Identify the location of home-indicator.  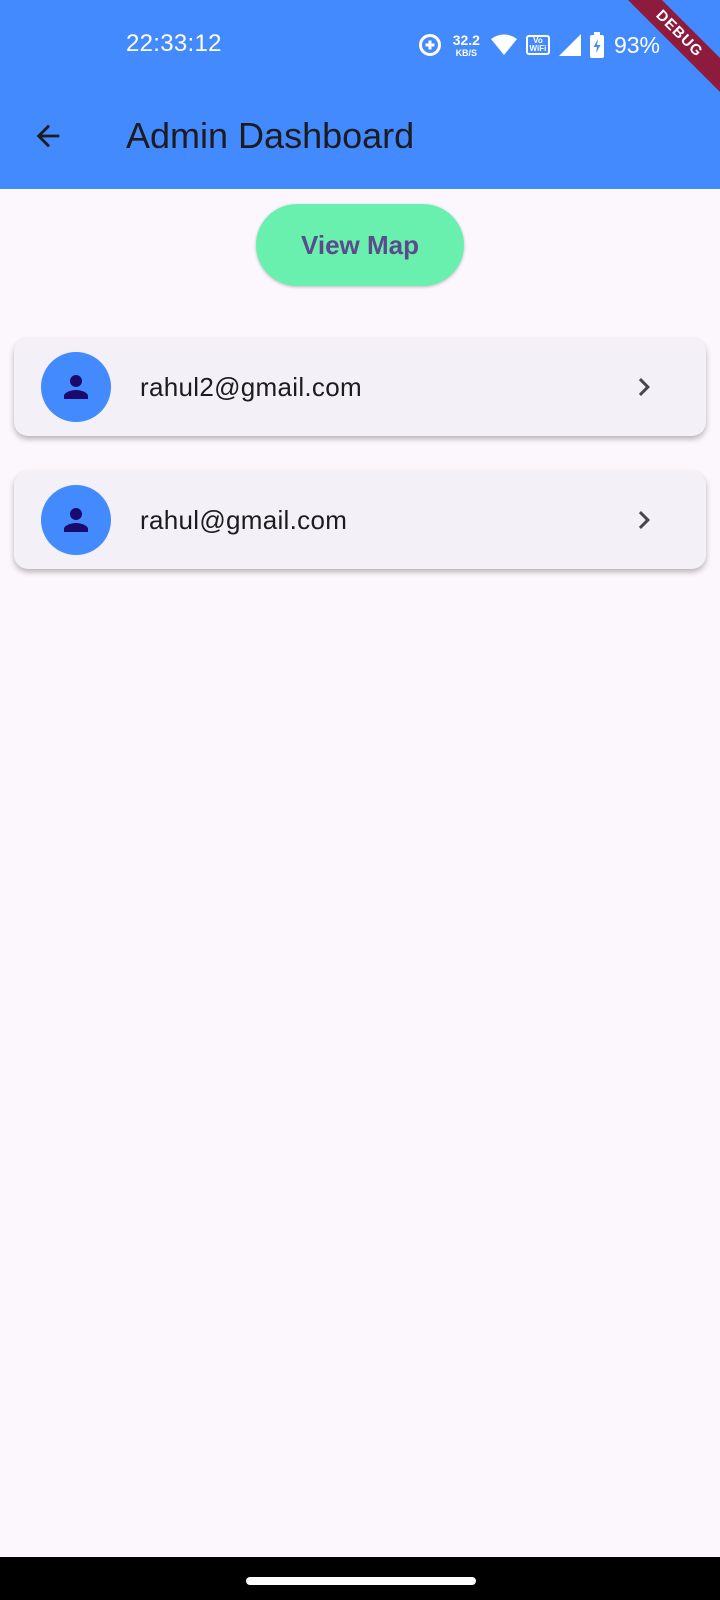
(361, 1581).